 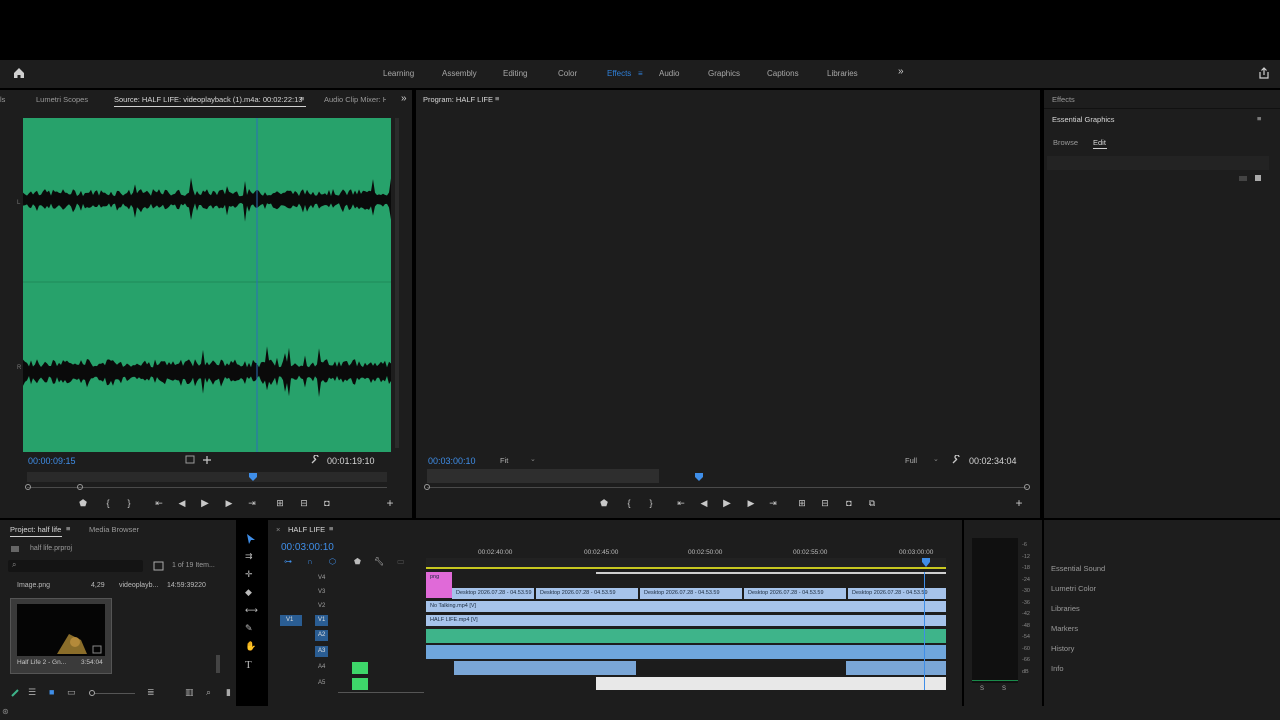 What do you see at coordinates (321, 606) in the screenshot?
I see `track-v2-label: V2` at bounding box center [321, 606].